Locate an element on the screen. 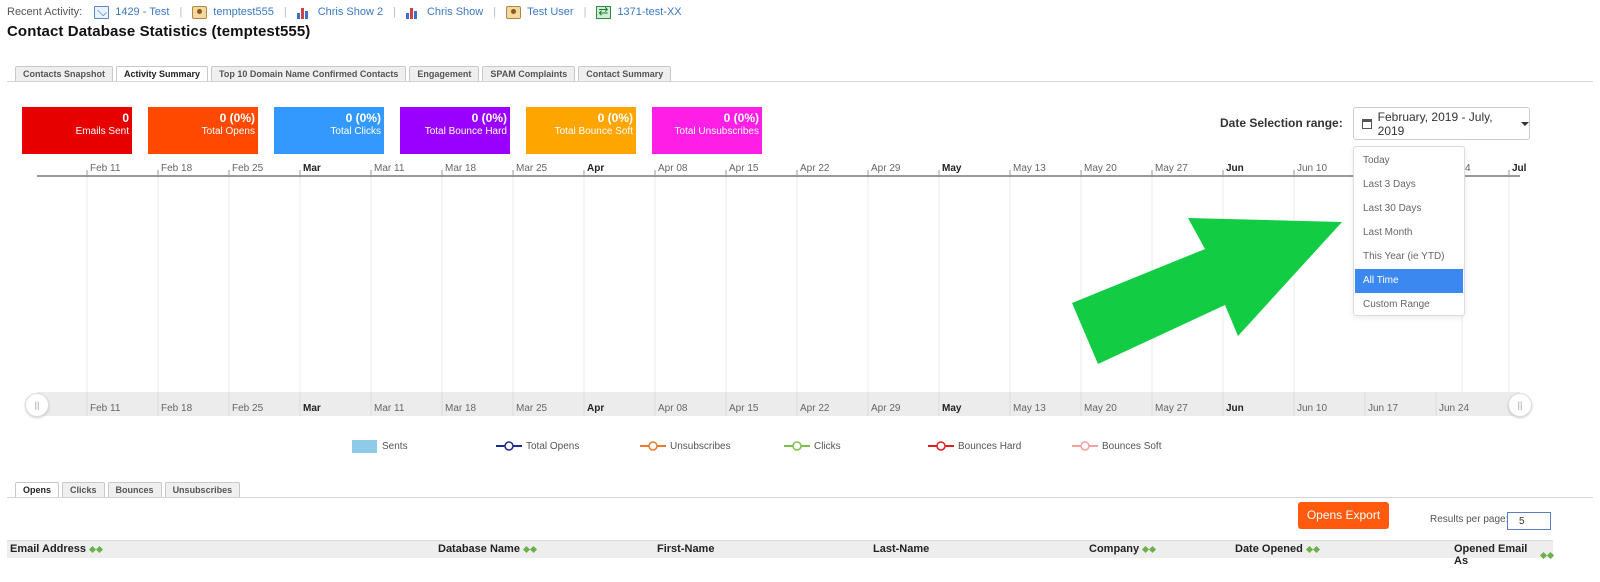 Image resolution: width=1600 pixels, height=582 pixels. legend-label: Total Opens is located at coordinates (553, 446).